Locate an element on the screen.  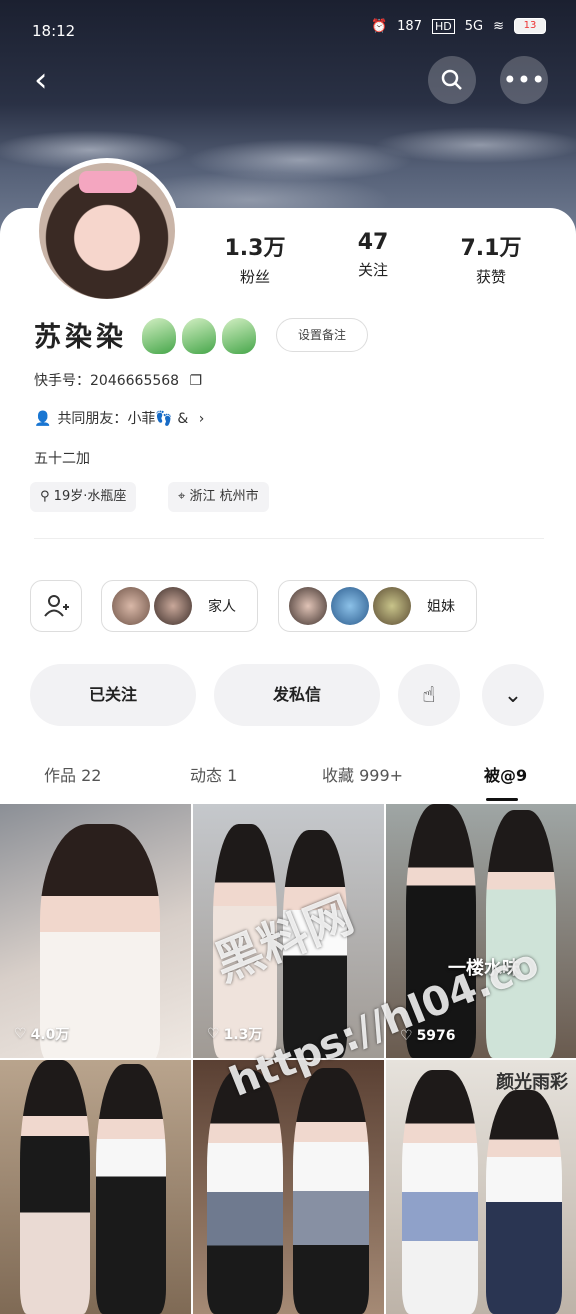
group-sisters: 姐妹 is located at coordinates (377, 606).